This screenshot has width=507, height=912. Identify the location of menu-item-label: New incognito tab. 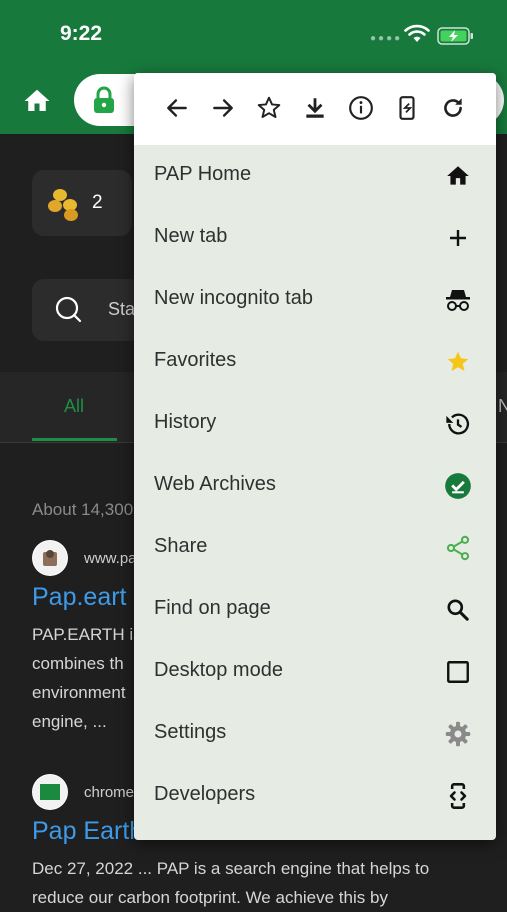
(233, 298).